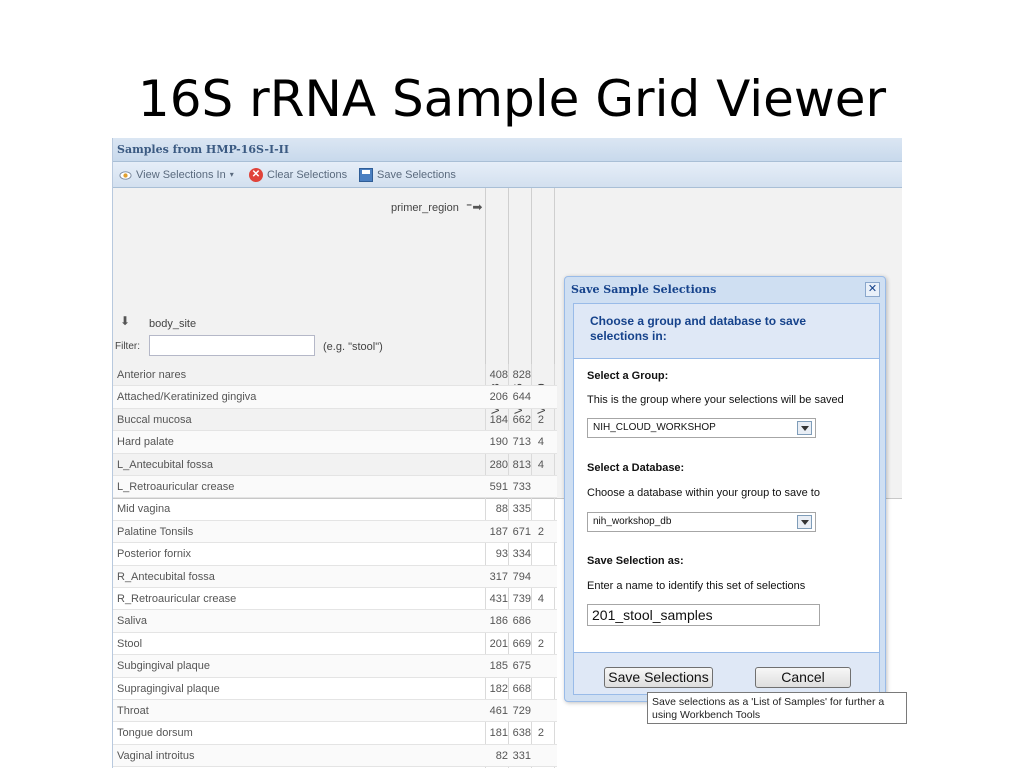 This screenshot has width=1024, height=768. What do you see at coordinates (497, 644) in the screenshot?
I see `count-cell-v1-v3: 201` at bounding box center [497, 644].